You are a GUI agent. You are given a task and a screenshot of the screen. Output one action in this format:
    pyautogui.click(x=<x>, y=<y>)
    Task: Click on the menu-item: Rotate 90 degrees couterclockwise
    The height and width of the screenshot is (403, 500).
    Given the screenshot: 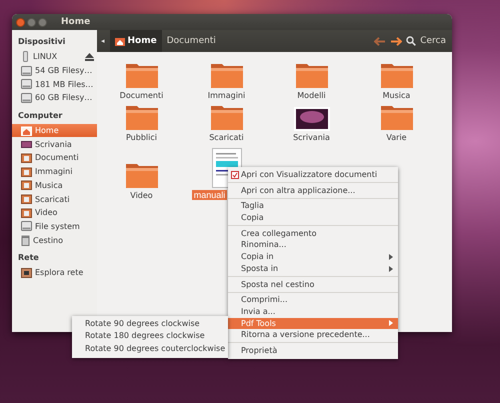 What is the action you would take?
    pyautogui.click(x=150, y=348)
    